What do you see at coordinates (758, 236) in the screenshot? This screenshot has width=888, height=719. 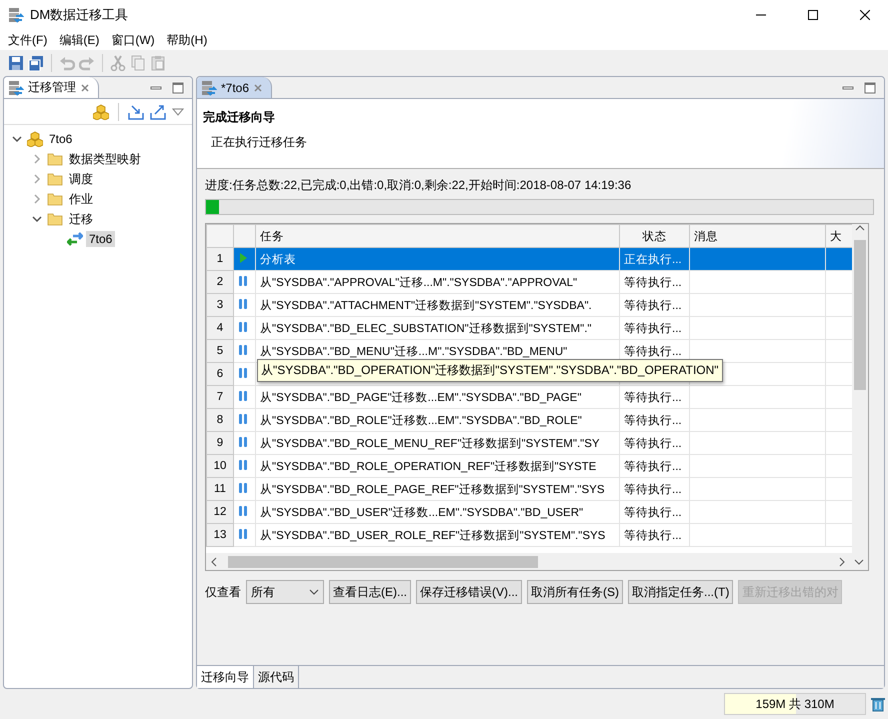 I see `column-header: 消息` at bounding box center [758, 236].